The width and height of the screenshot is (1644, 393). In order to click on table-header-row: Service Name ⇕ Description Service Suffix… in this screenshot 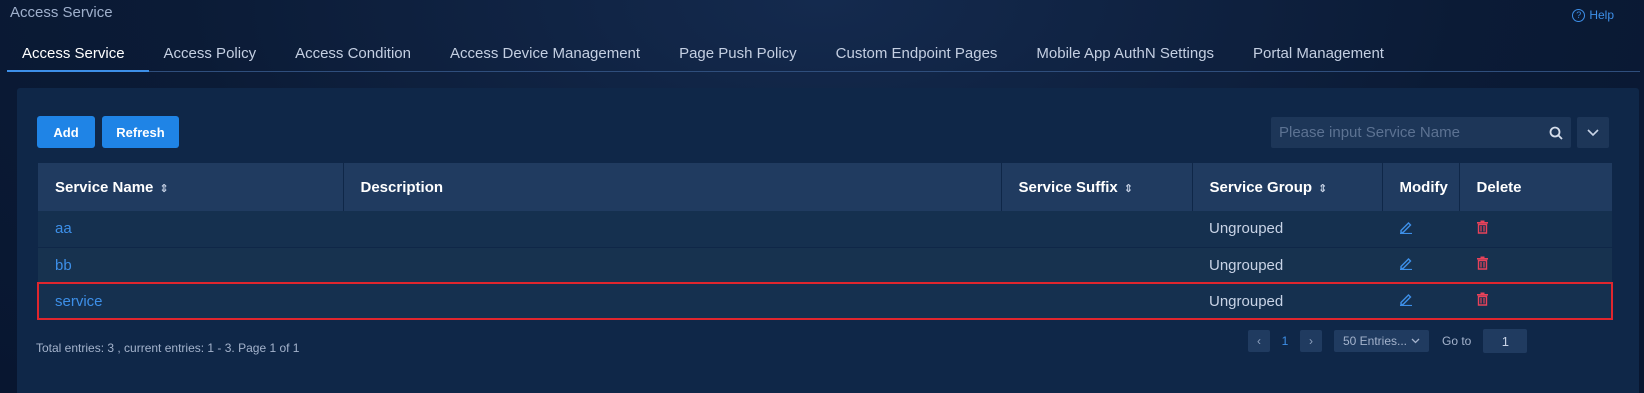, I will do `click(825, 187)`.